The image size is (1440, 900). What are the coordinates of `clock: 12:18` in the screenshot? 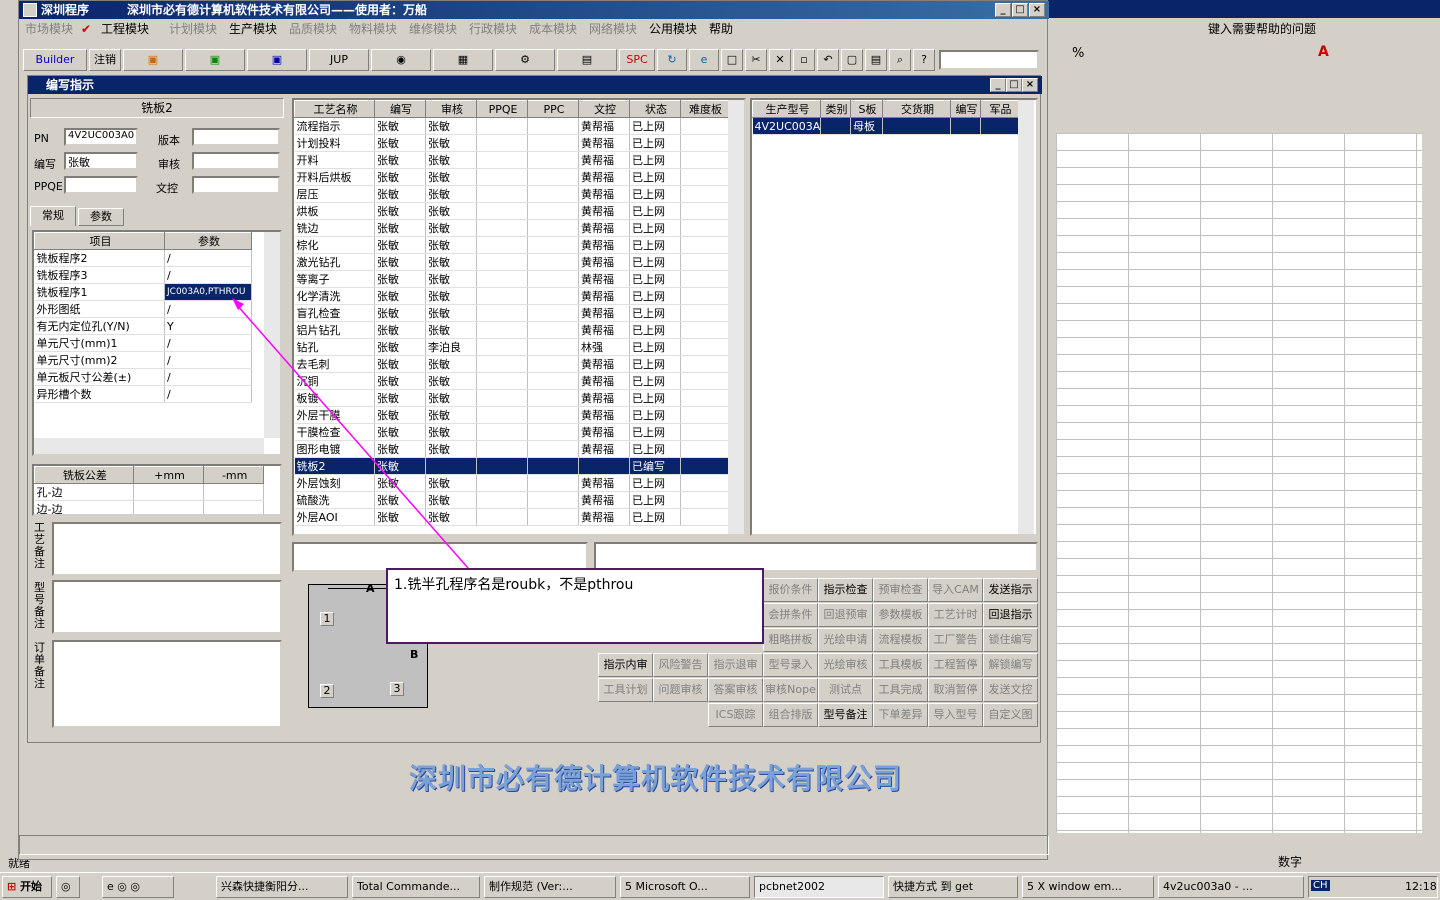 It's located at (1421, 886).